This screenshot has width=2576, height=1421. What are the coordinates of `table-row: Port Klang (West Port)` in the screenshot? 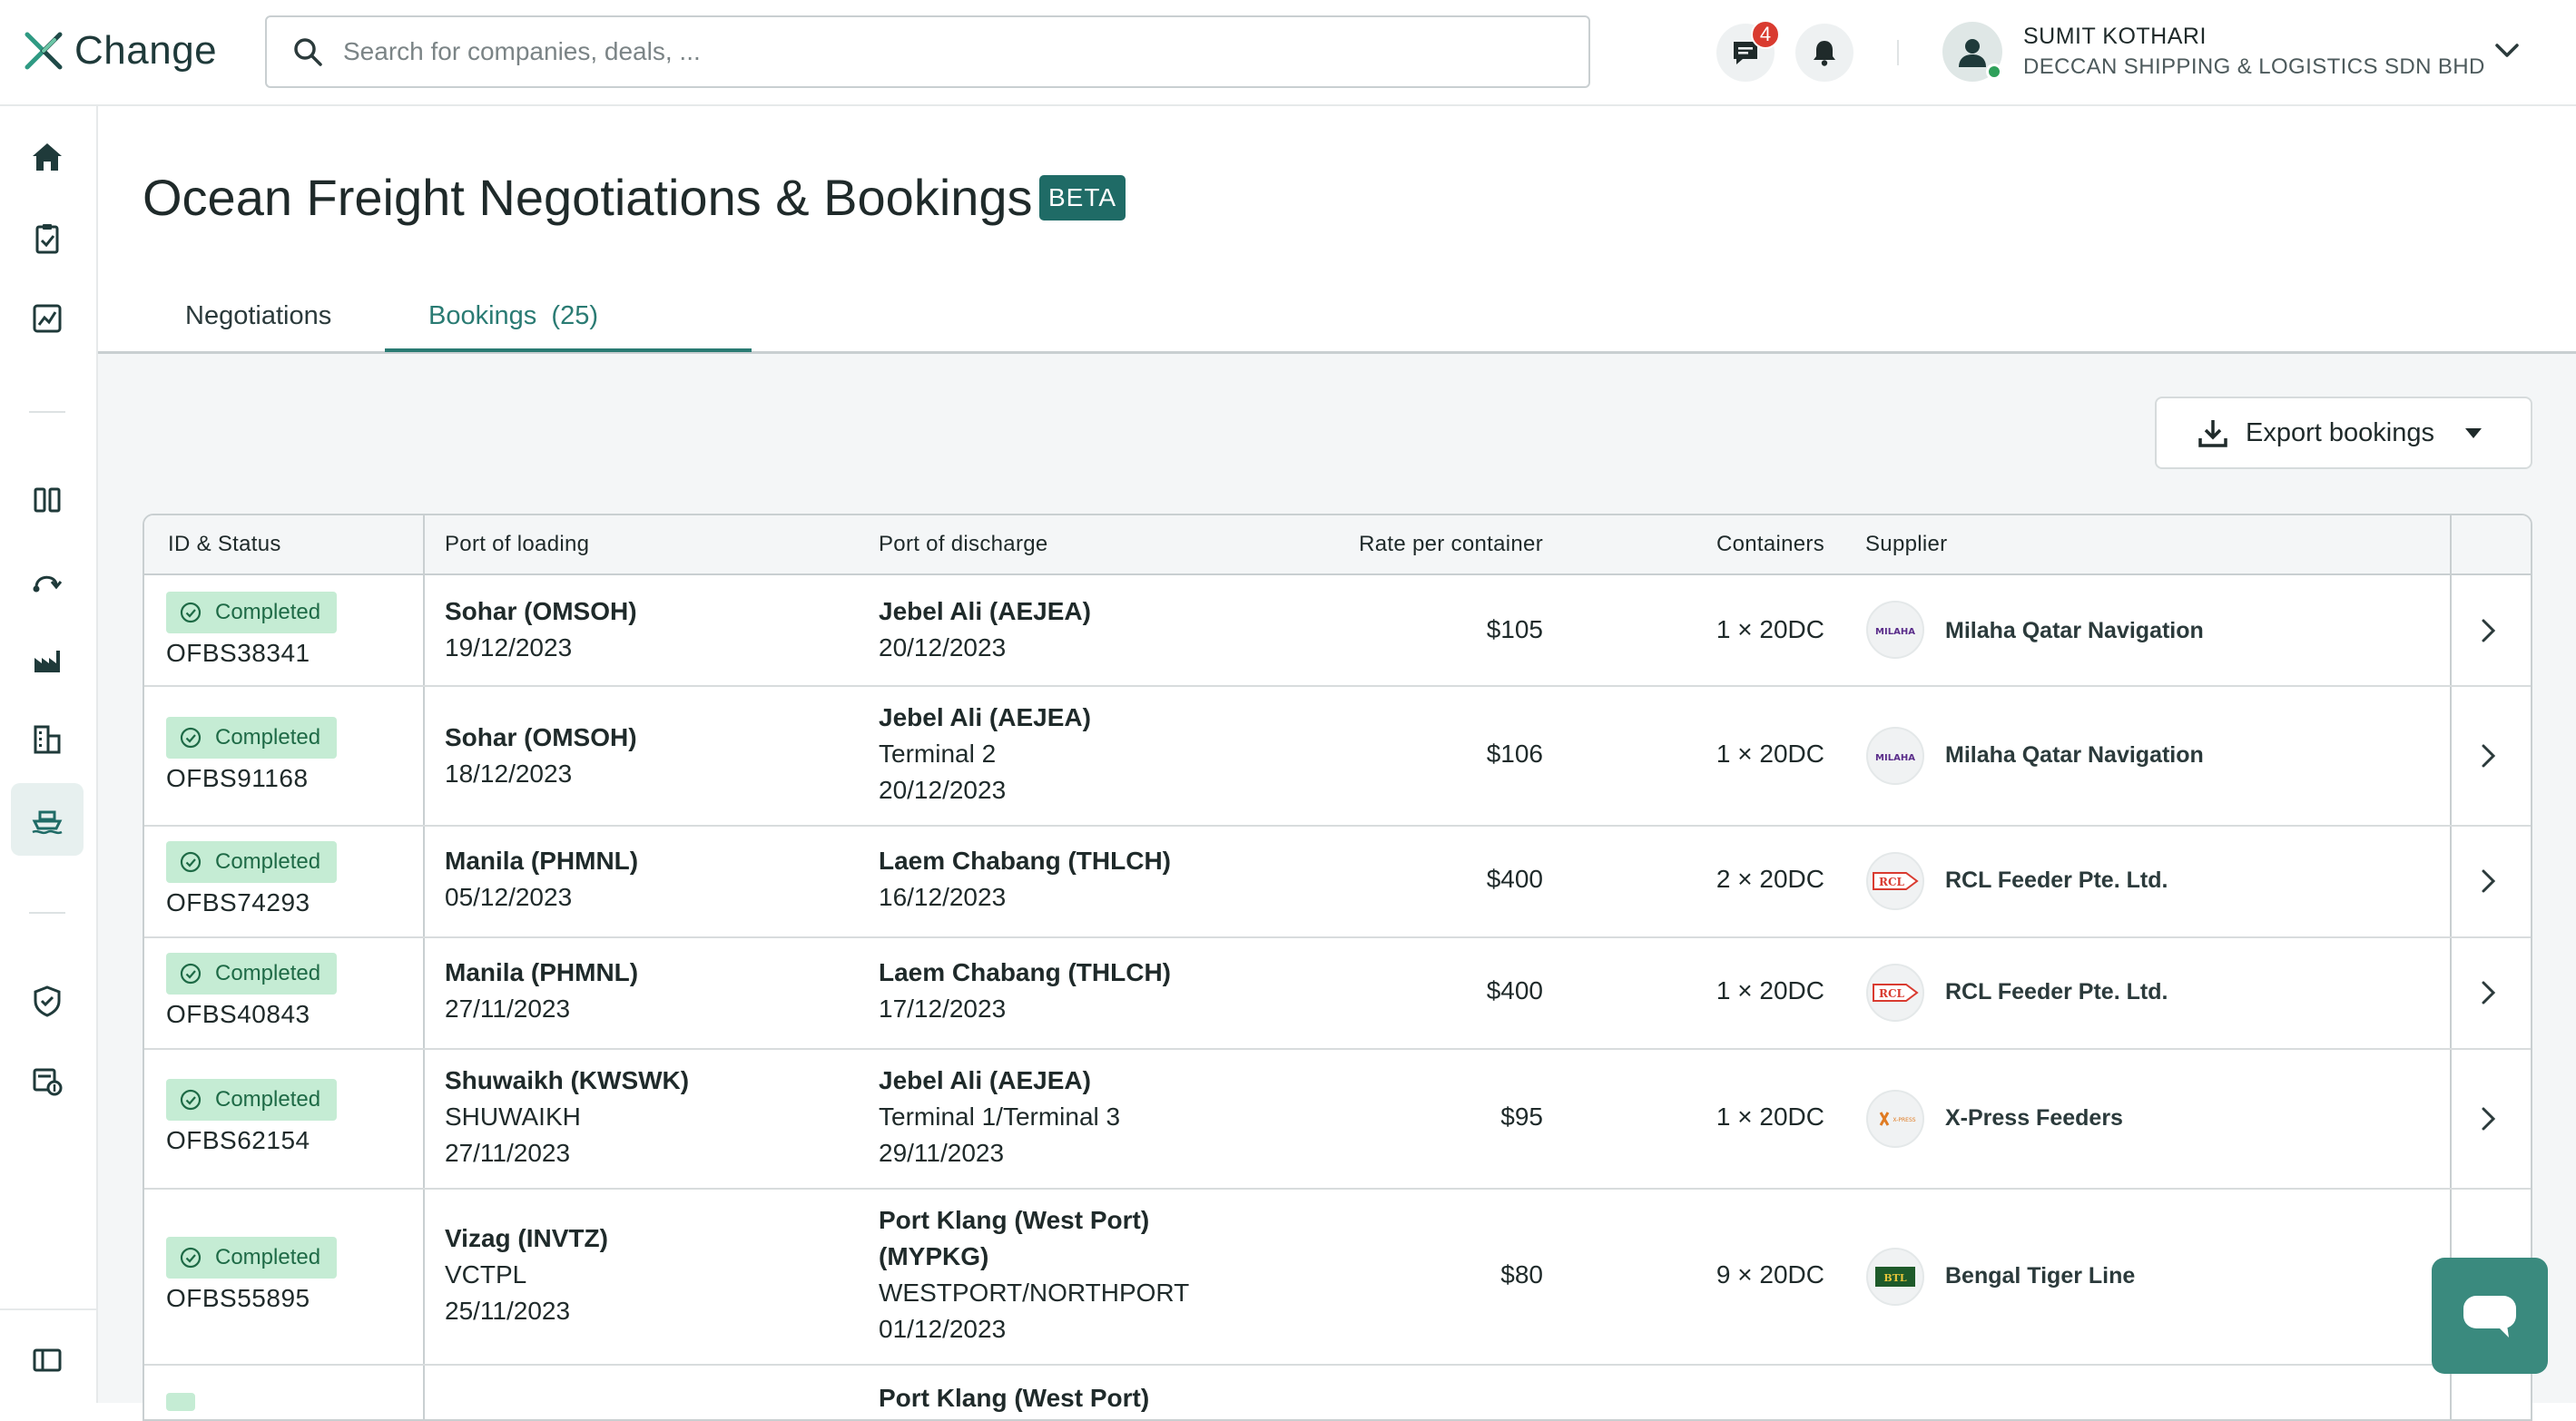 It's located at (1337, 1392).